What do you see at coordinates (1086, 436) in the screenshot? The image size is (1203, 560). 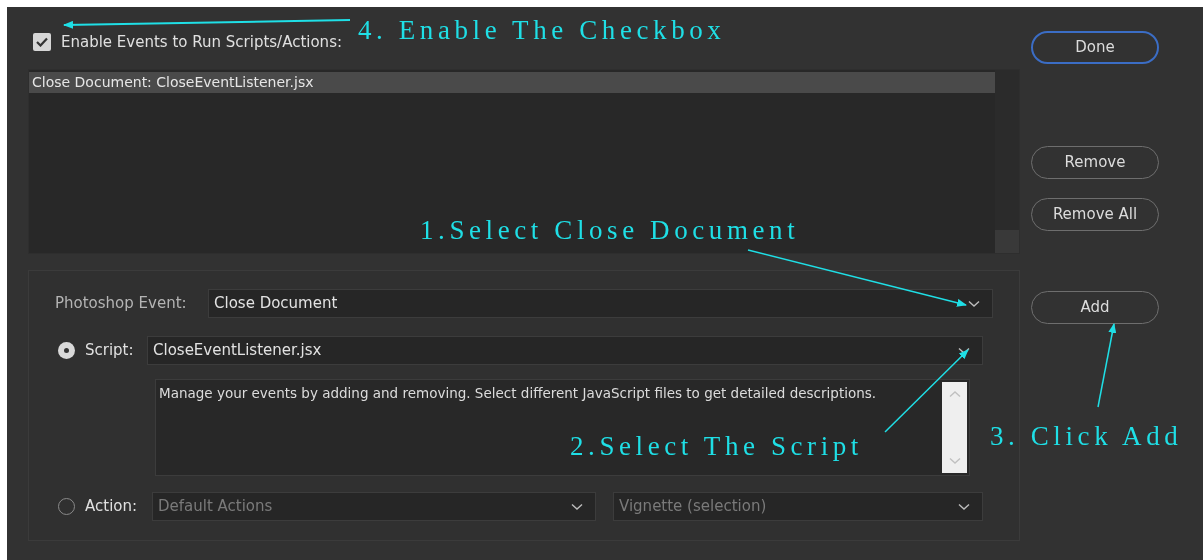 I see `annotation-text: 3. Click Add` at bounding box center [1086, 436].